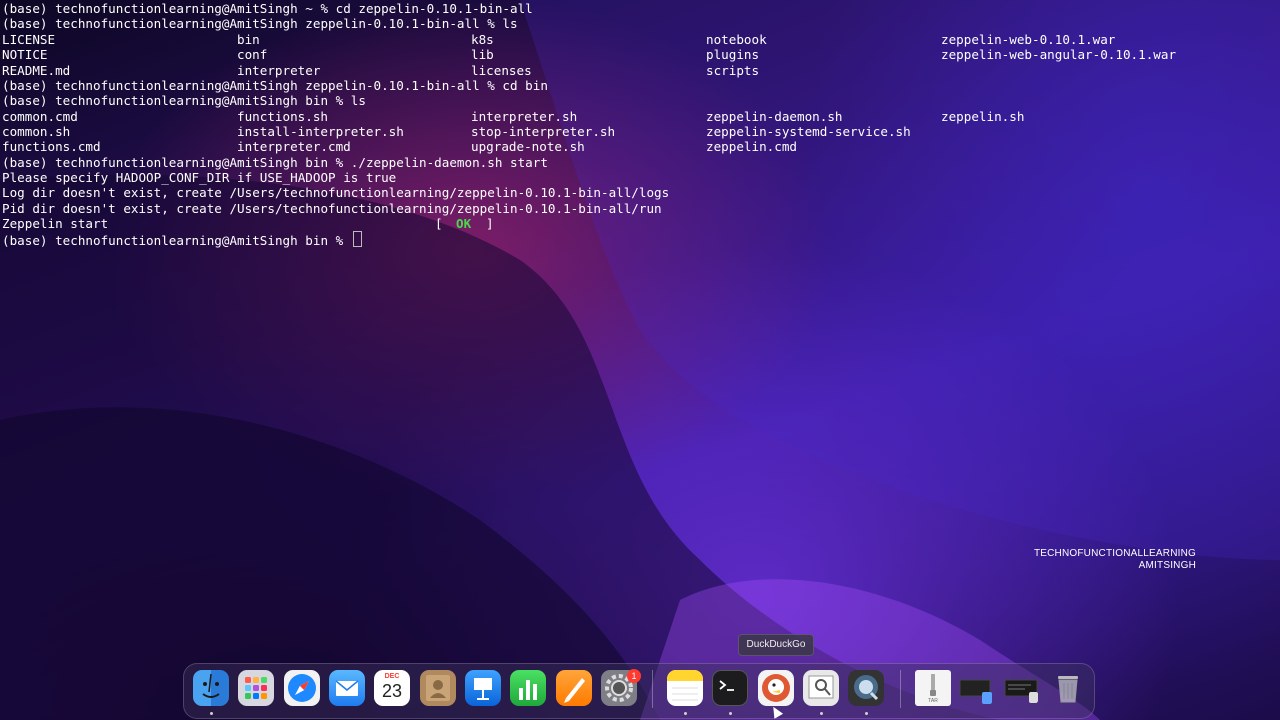 Image resolution: width=1280 pixels, height=720 pixels. I want to click on quicktime-icon, so click(866, 688).